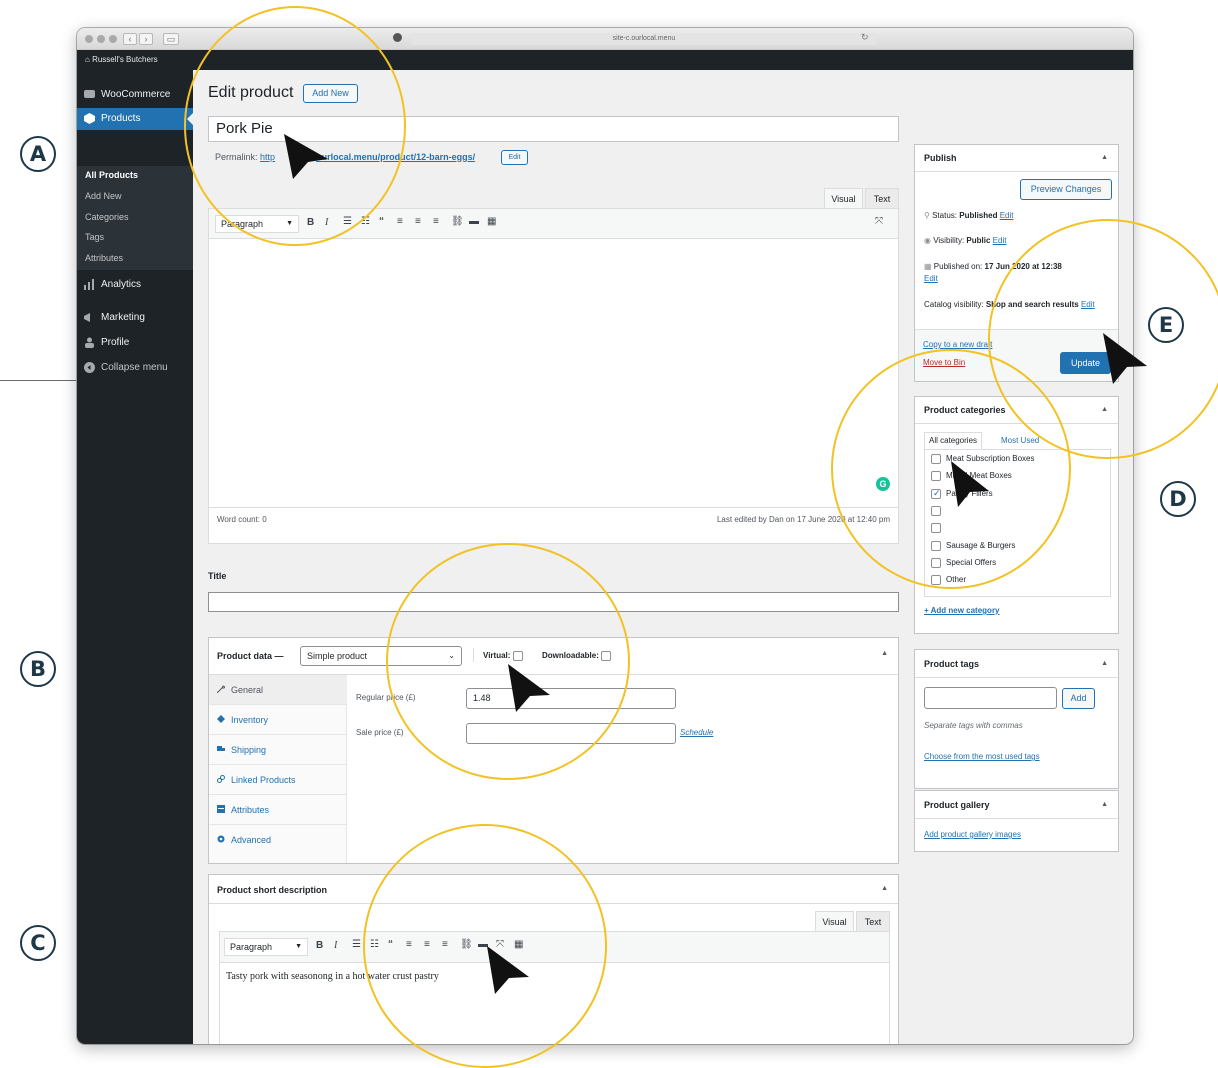  I want to click on permalink-link-start: http, so click(267, 157).